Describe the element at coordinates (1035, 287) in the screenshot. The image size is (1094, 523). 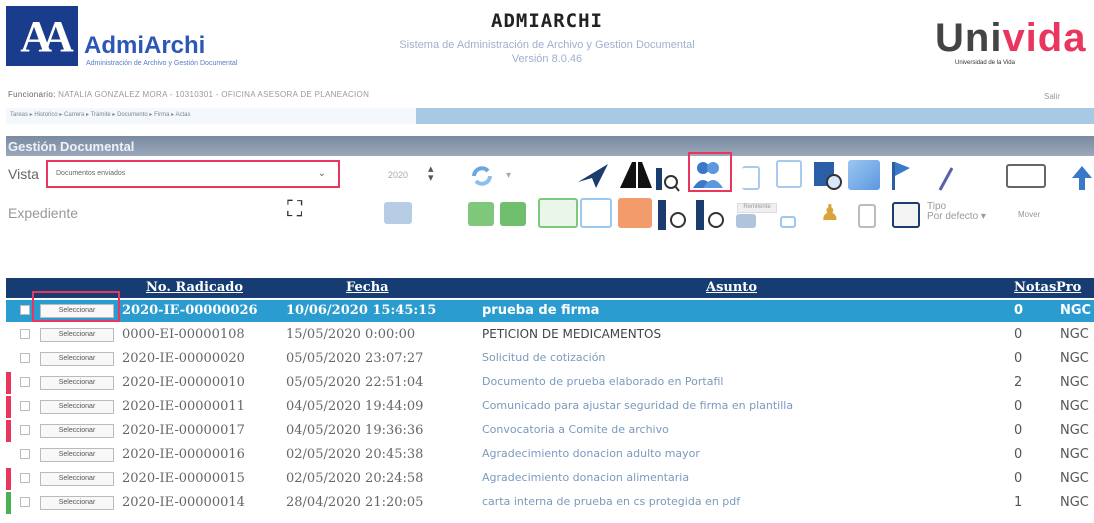
I see `col-notas: Notas` at that location.